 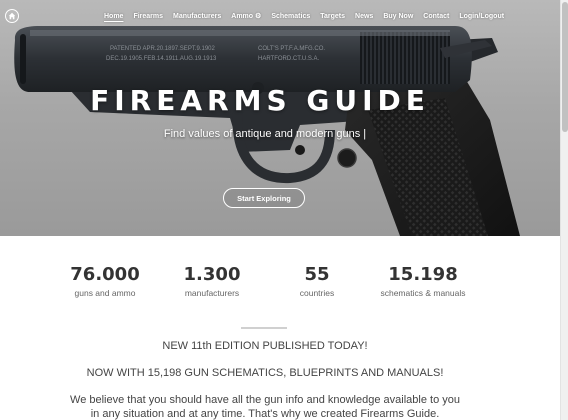 I want to click on home-icon-button, so click(x=12, y=16).